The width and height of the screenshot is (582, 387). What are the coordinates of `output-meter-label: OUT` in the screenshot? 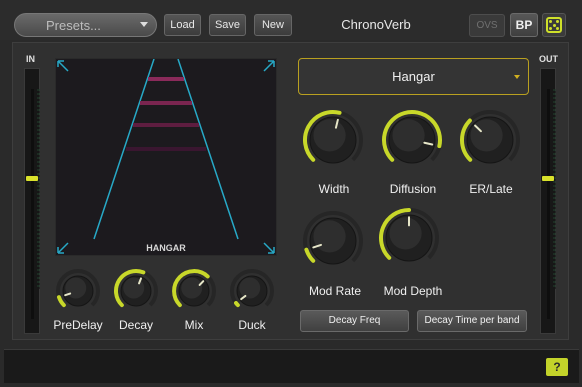 It's located at (548, 59).